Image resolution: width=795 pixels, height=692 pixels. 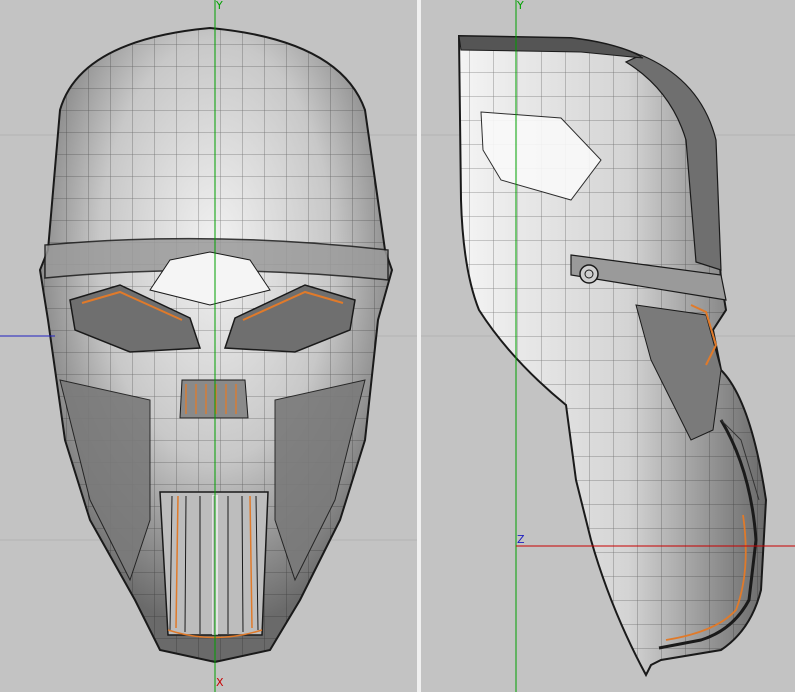 What do you see at coordinates (520, 6) in the screenshot?
I see `side-y-axis-label: Y` at bounding box center [520, 6].